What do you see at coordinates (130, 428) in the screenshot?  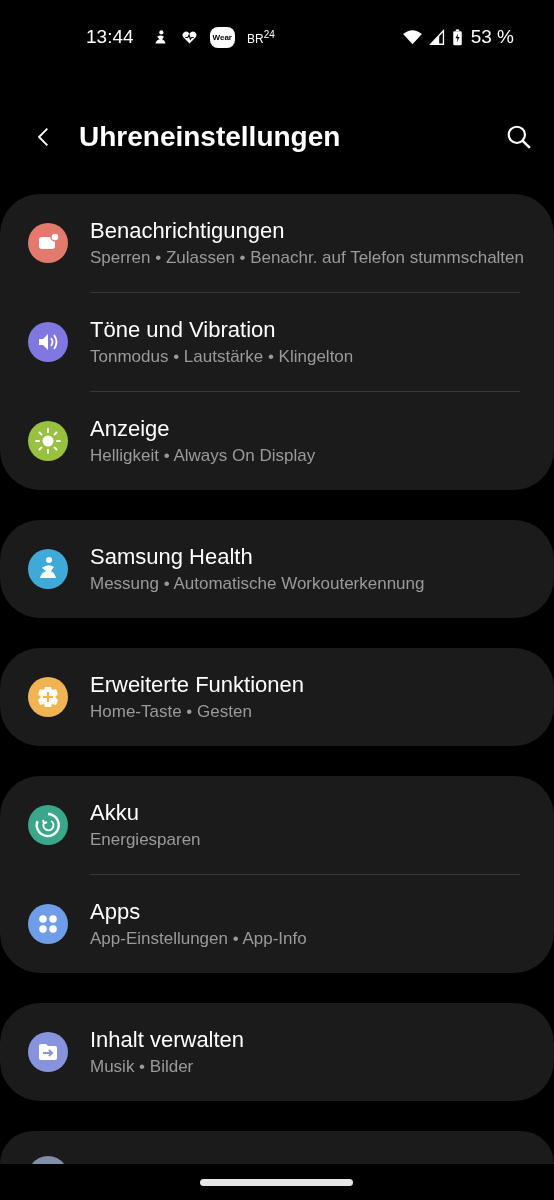 I see `item-title: Anzeige` at bounding box center [130, 428].